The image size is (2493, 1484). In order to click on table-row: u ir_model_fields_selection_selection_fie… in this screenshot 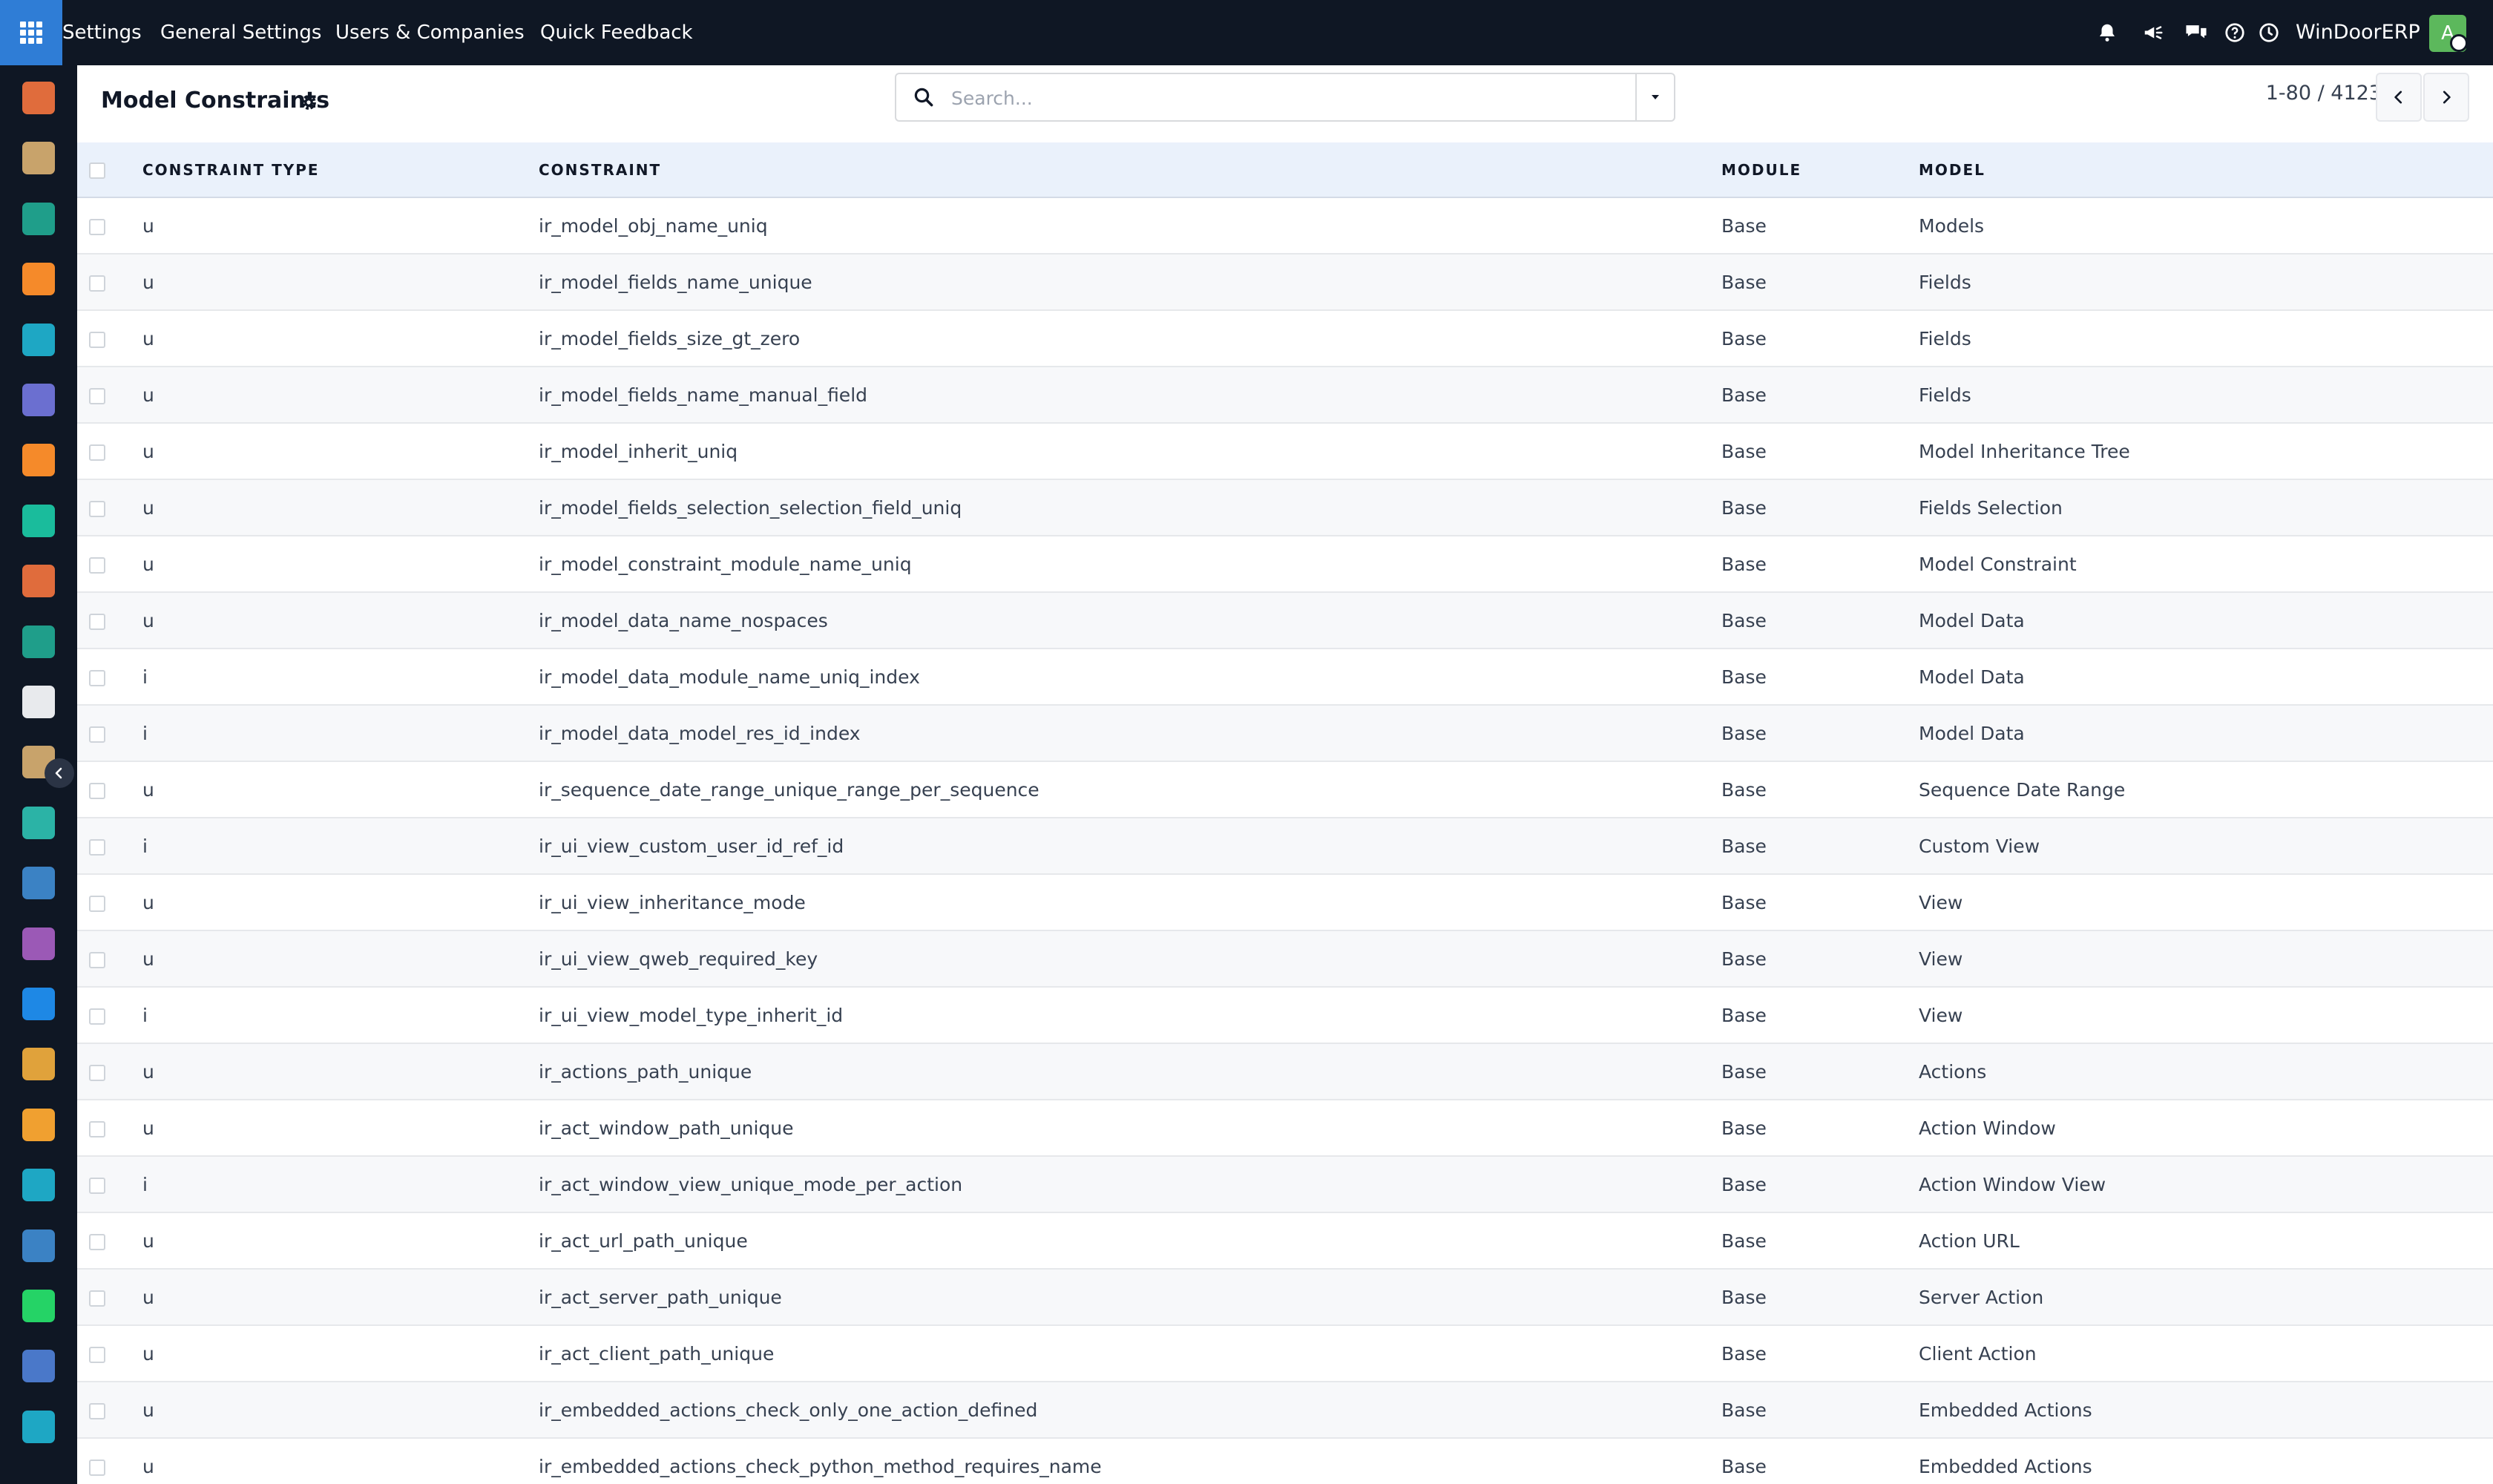, I will do `click(1285, 507)`.